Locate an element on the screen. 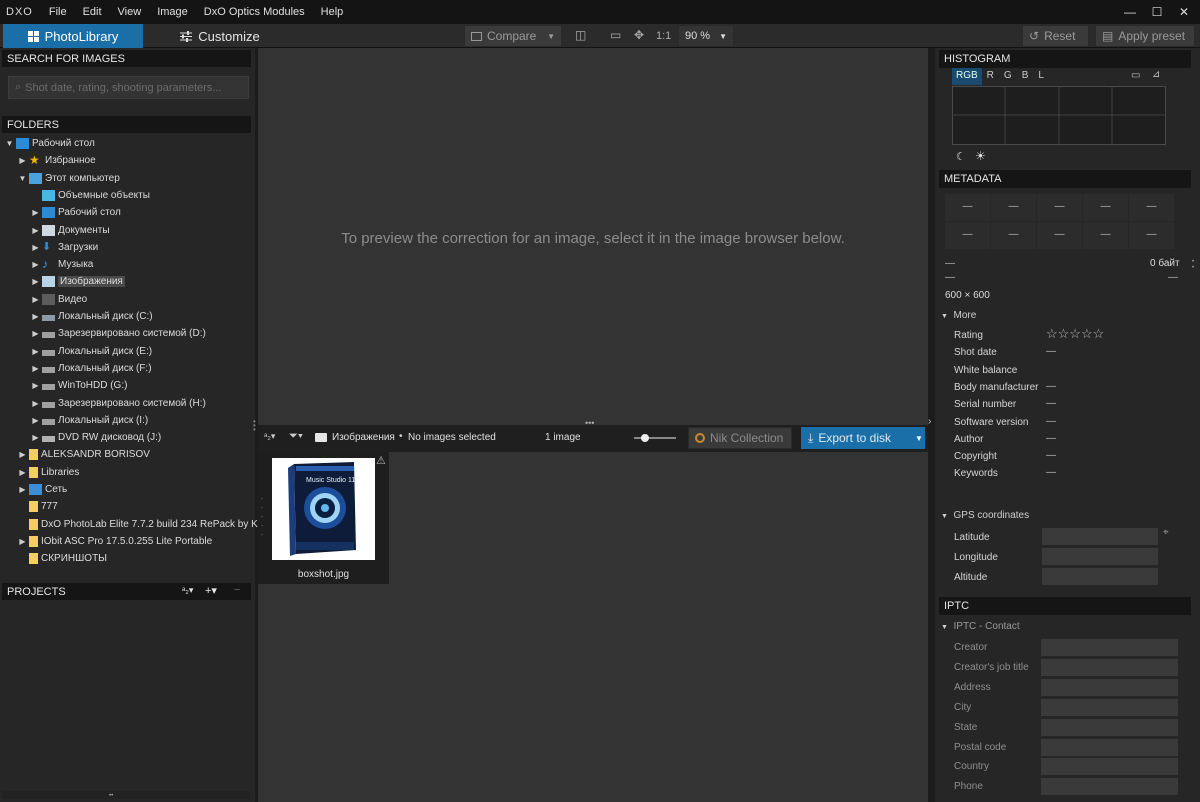  tree-item: ▶ Локальный диск (E:) is located at coordinates (90, 351).